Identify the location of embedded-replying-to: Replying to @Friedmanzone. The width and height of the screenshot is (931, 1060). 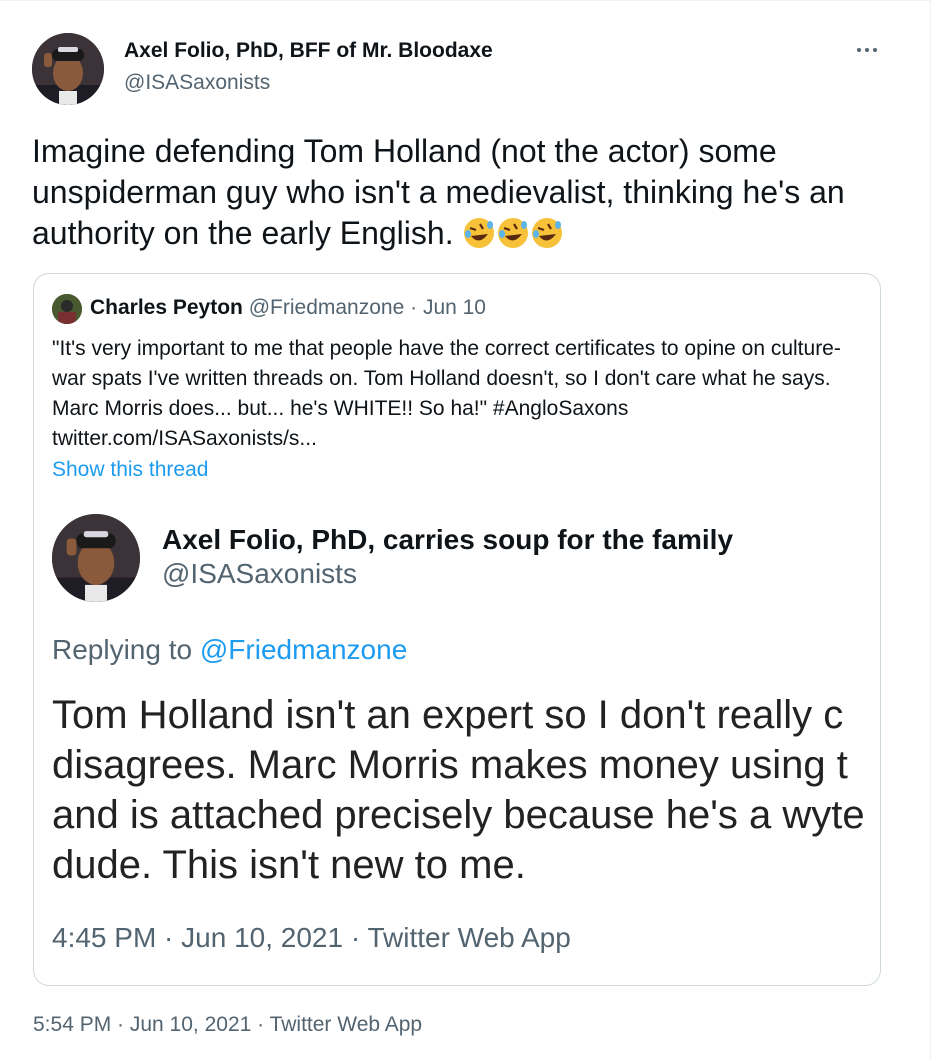
(229, 650).